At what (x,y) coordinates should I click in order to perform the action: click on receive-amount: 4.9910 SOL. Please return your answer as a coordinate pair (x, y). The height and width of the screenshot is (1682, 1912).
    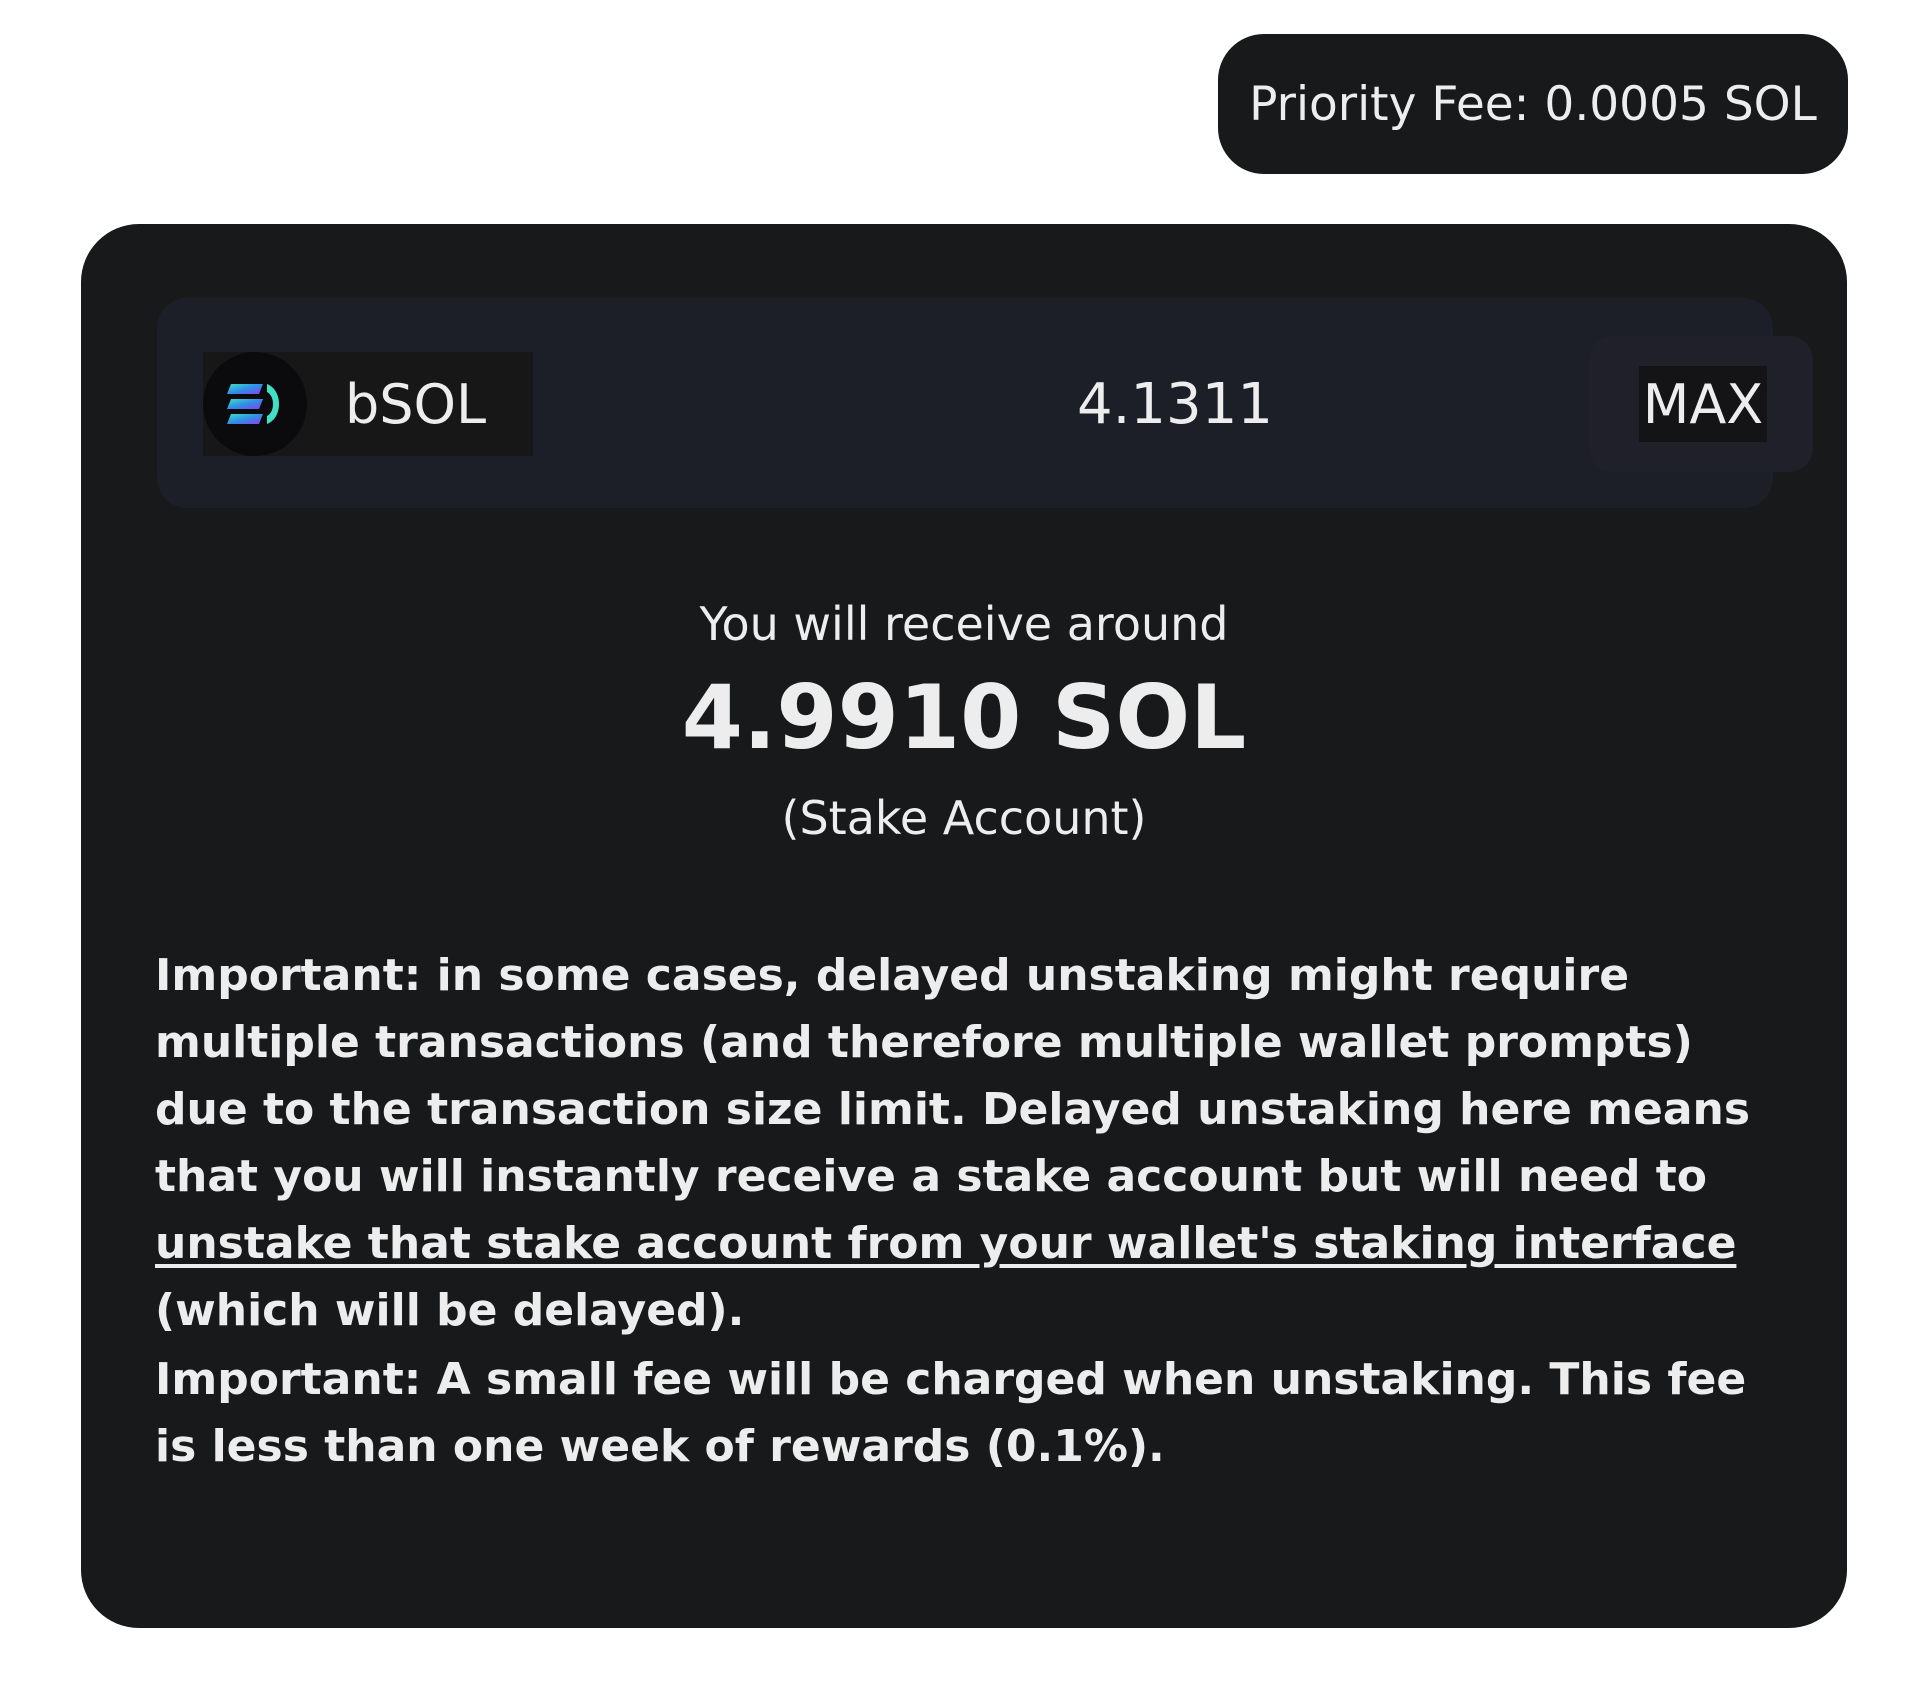
    Looking at the image, I should click on (964, 717).